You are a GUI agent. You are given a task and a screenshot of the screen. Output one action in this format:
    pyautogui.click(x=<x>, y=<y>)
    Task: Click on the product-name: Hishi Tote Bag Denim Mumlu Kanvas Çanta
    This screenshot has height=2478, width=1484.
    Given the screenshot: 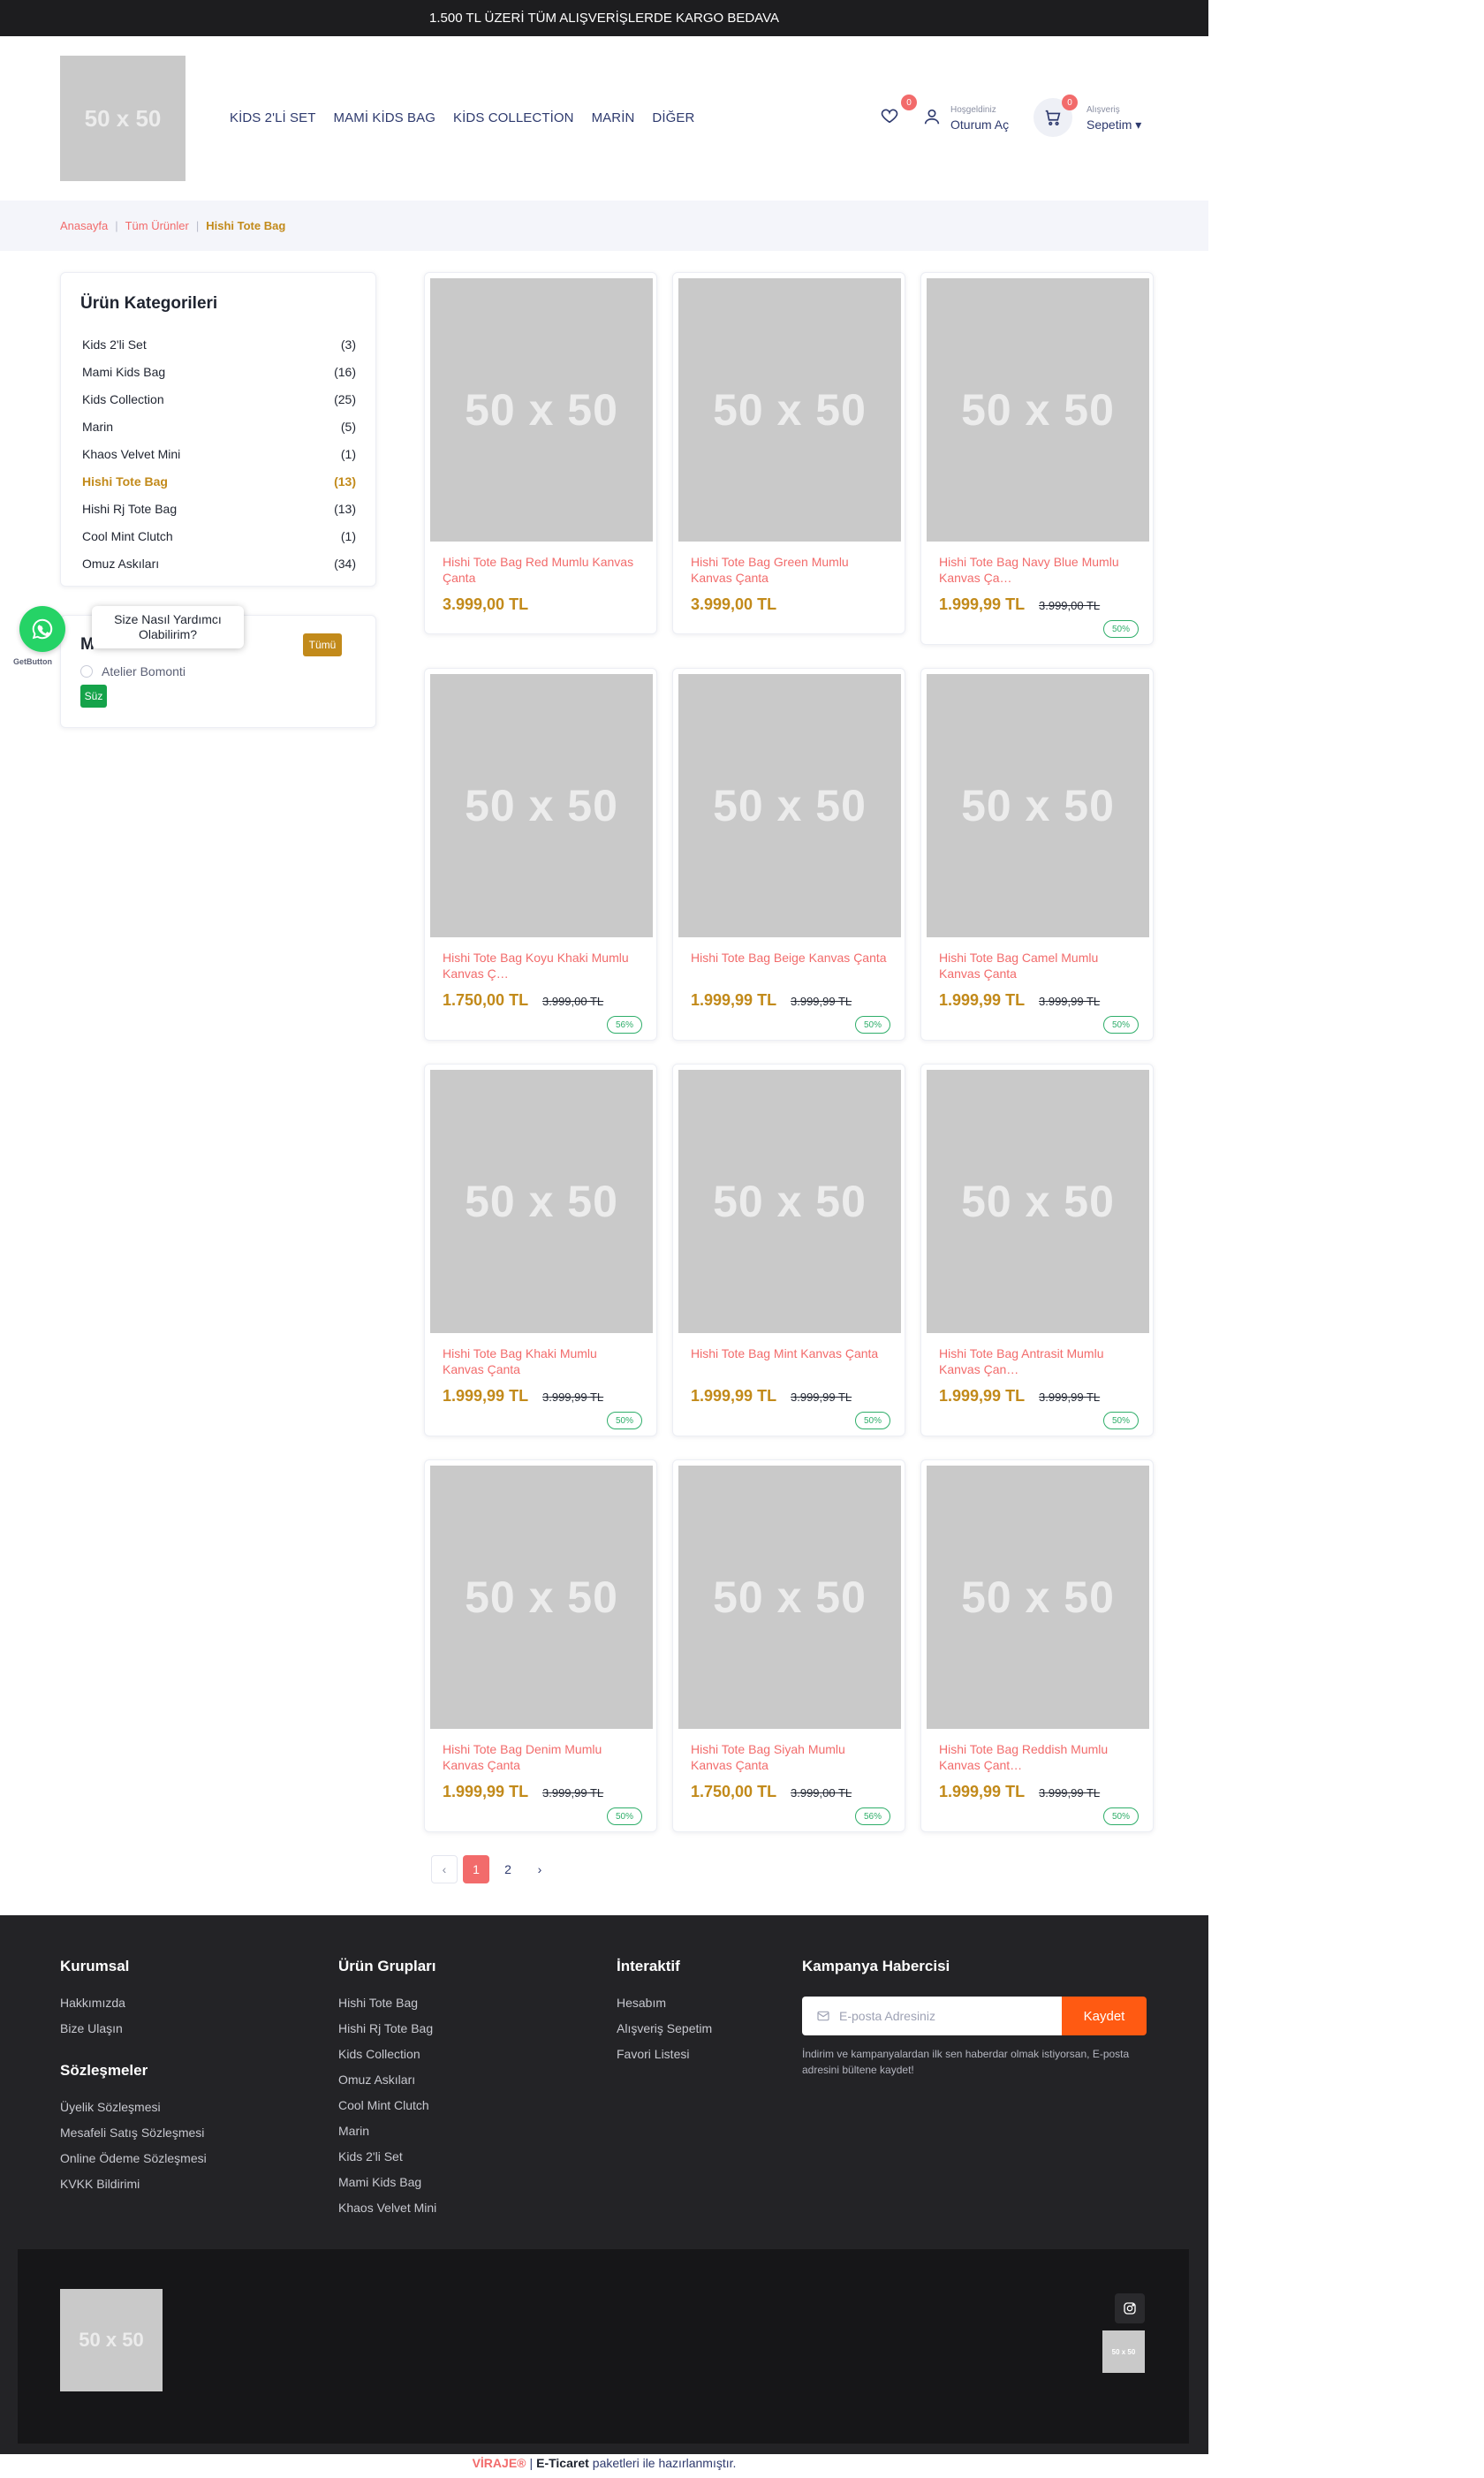 What is the action you would take?
    pyautogui.click(x=541, y=1757)
    